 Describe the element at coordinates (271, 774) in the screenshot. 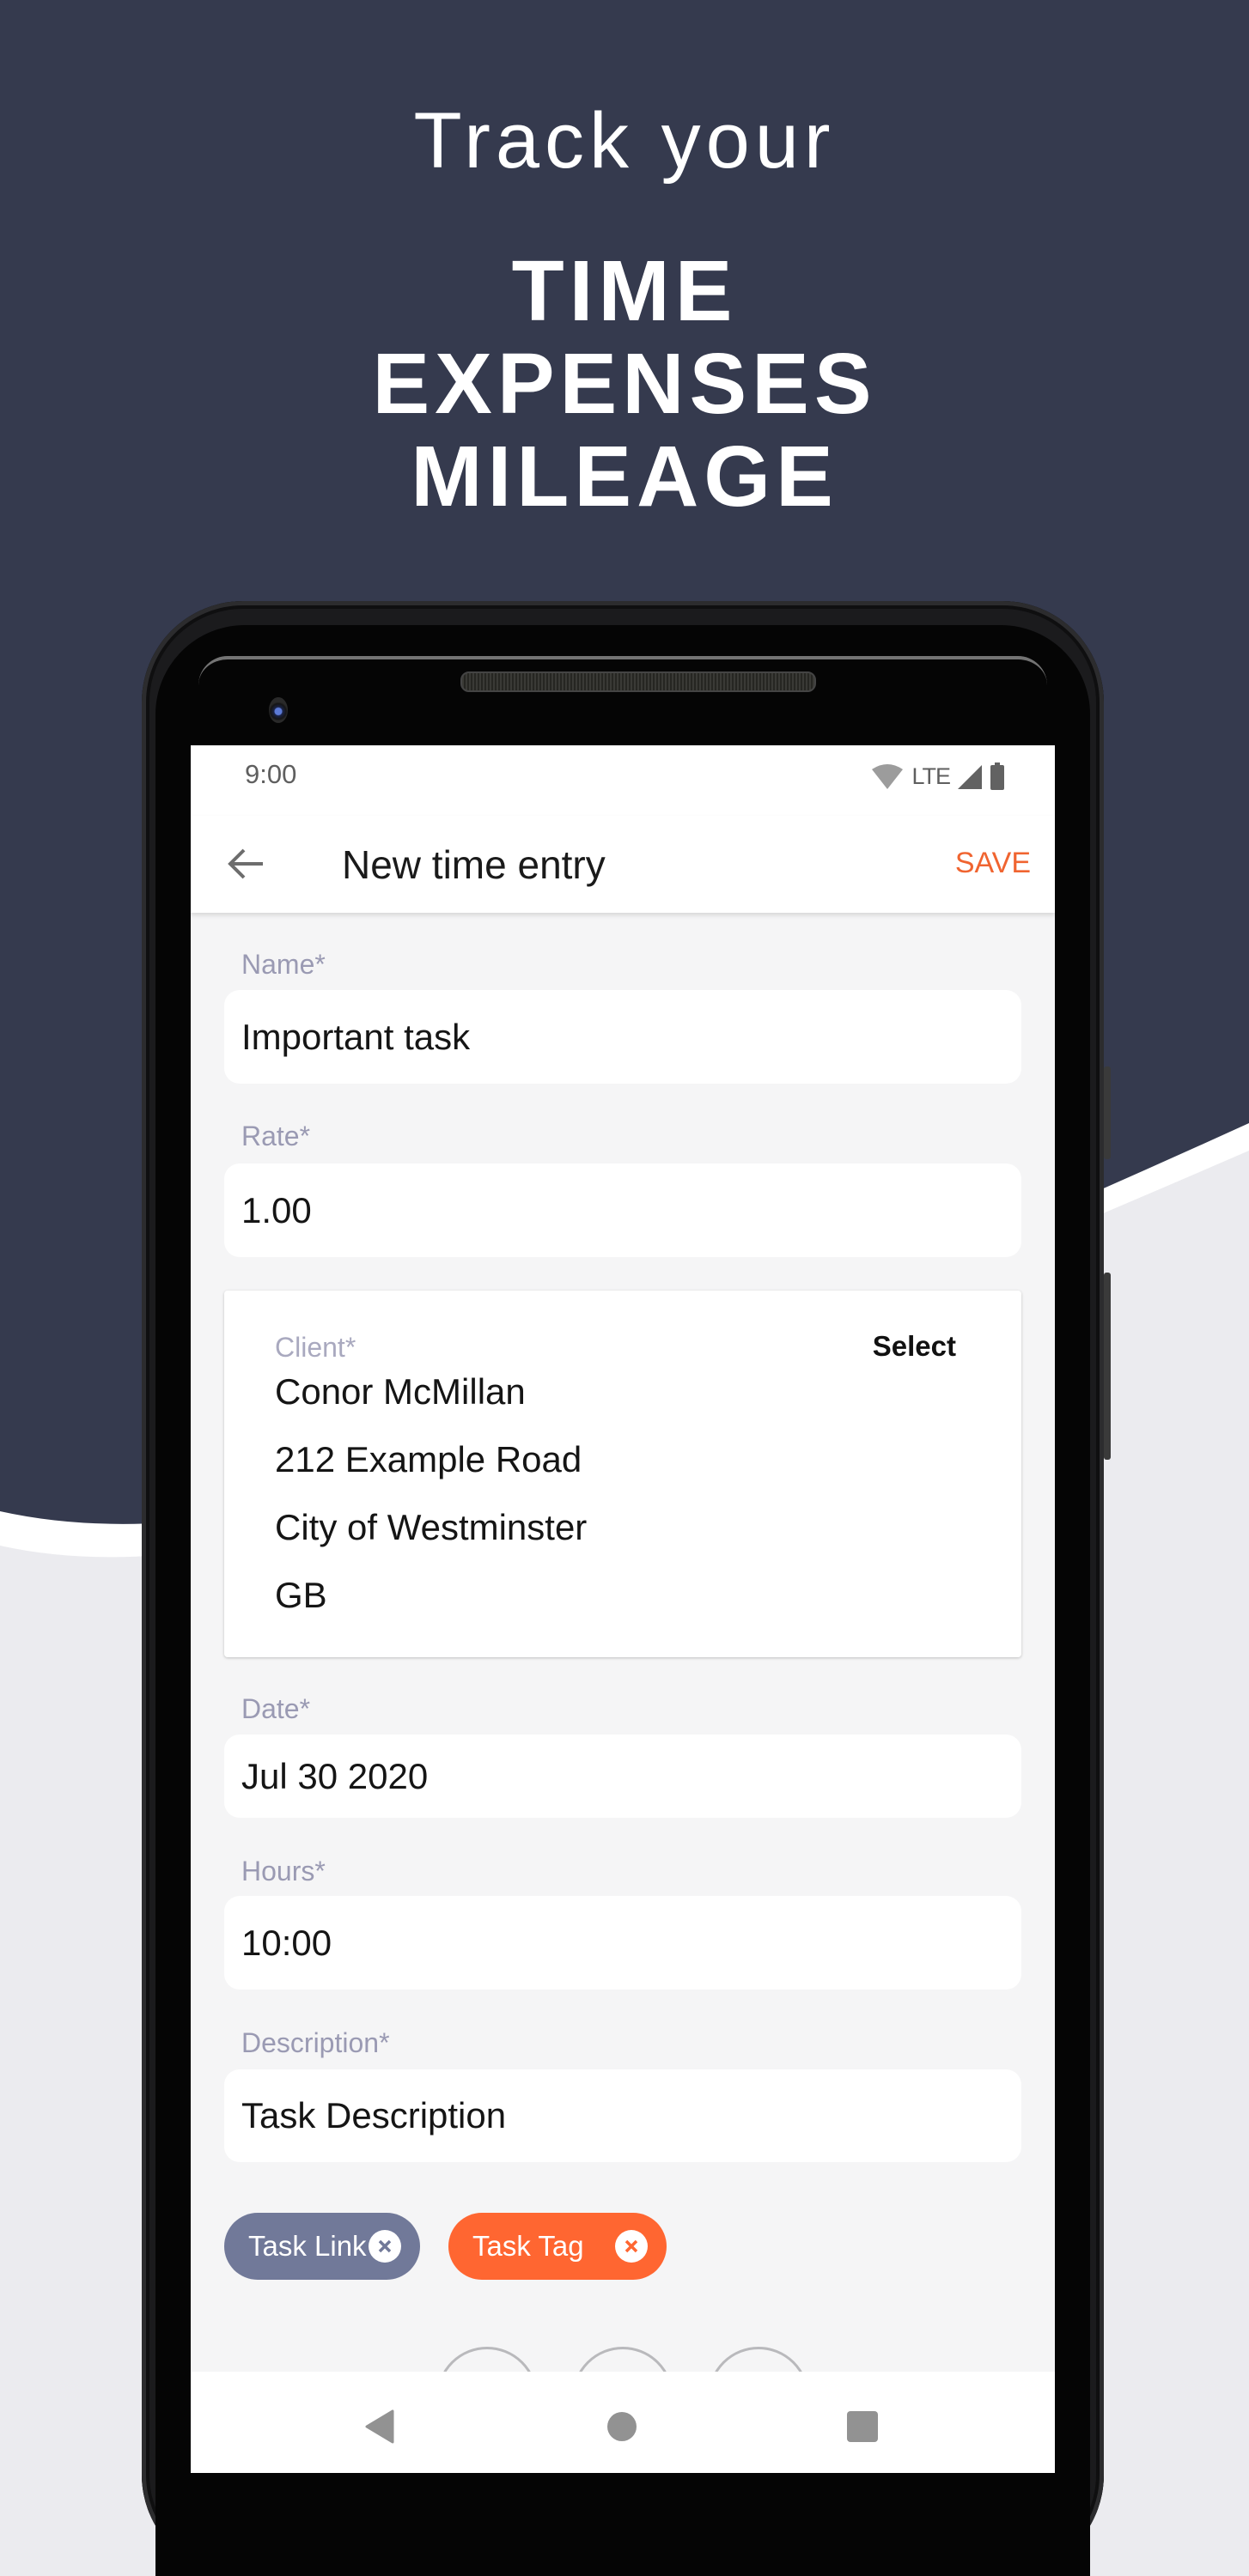

I see `status-time: 9:00` at that location.